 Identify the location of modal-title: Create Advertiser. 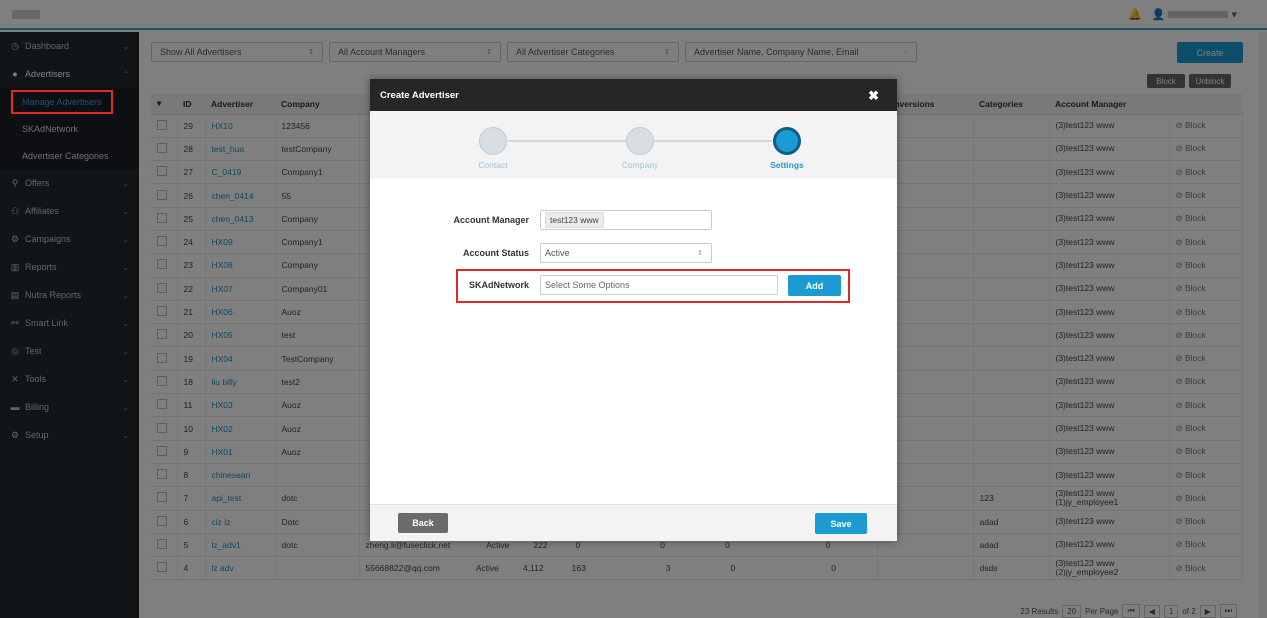
(419, 95).